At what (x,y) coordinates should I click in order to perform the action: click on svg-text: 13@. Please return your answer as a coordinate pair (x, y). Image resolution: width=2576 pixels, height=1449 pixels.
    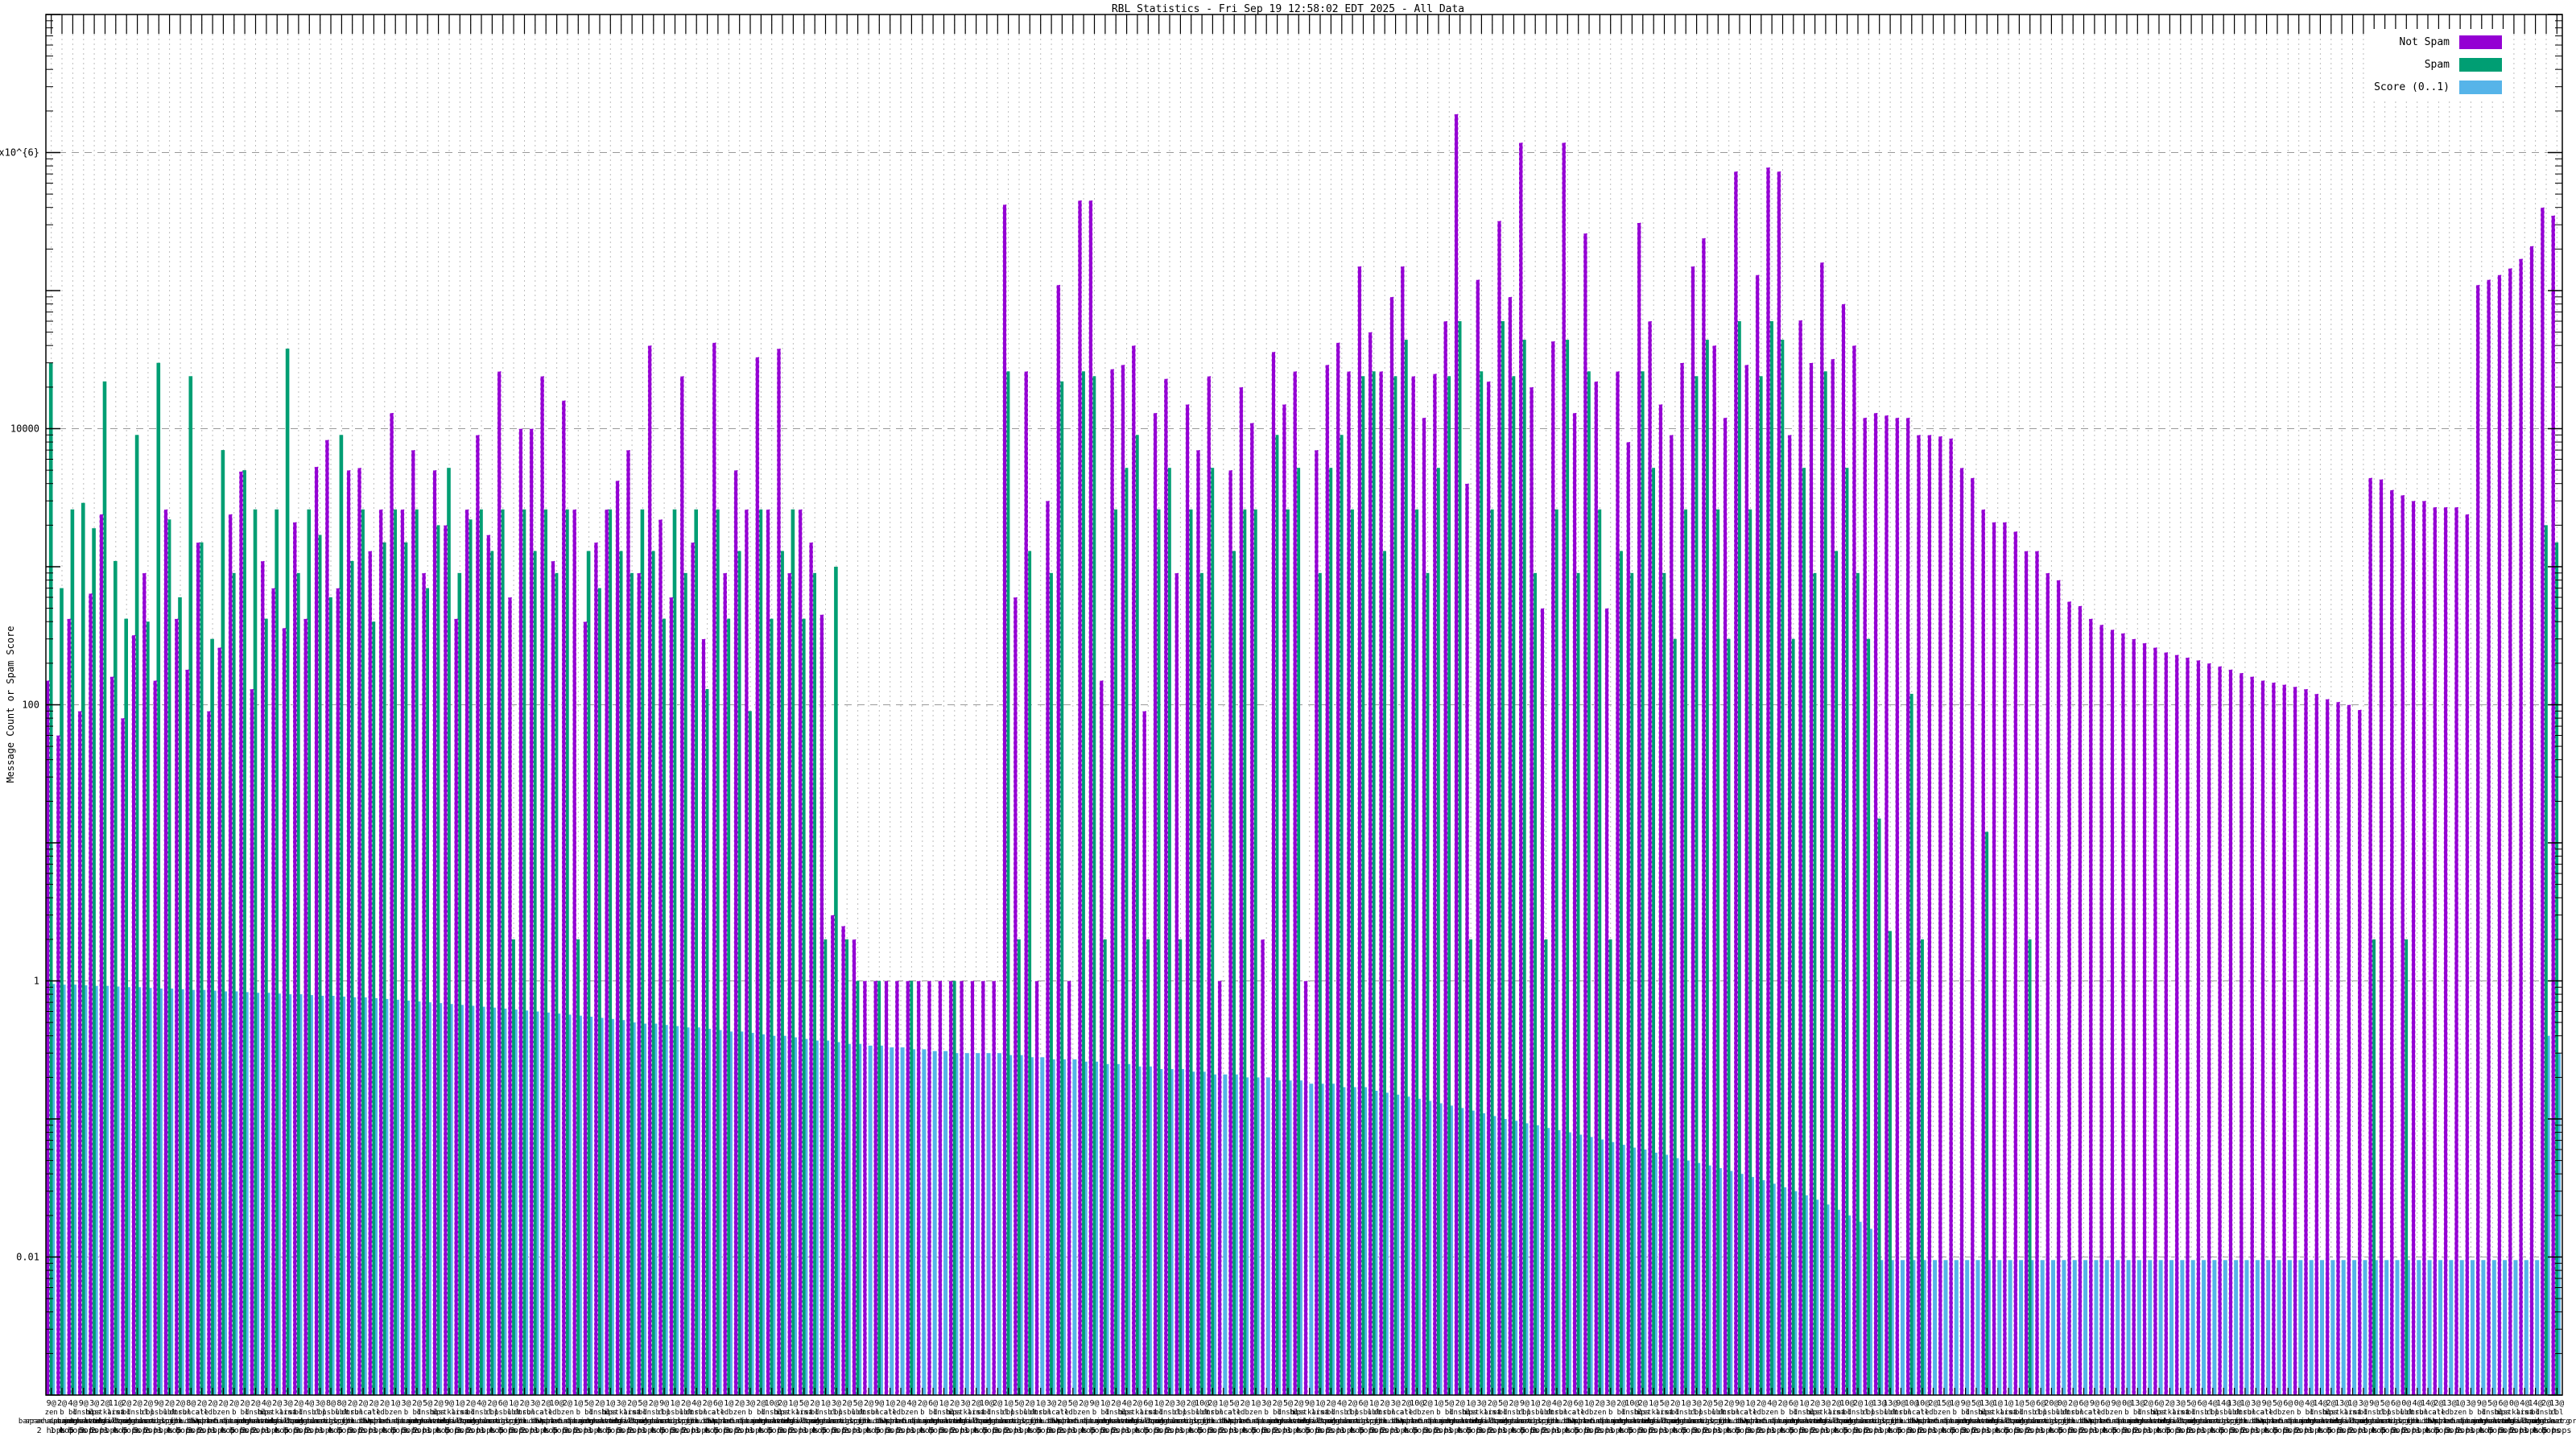
    Looking at the image, I should click on (1986, 1403).